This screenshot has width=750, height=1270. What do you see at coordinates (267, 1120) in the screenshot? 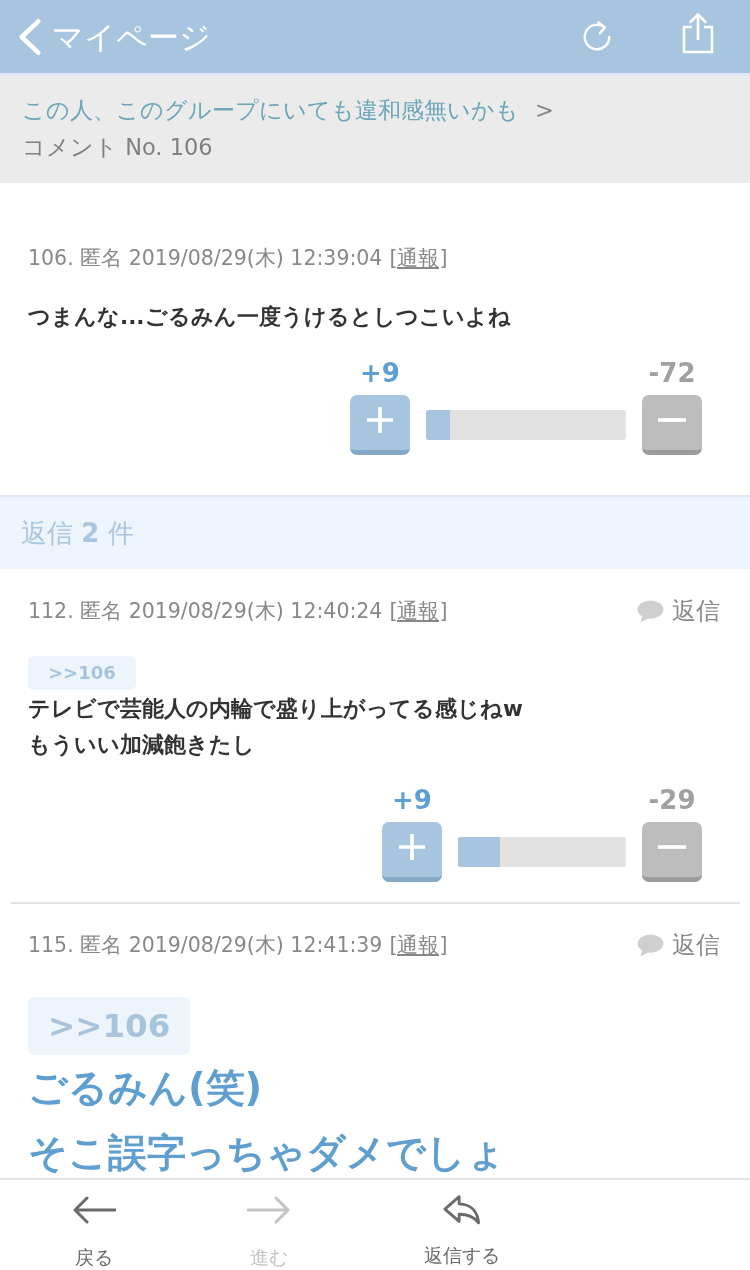
I see `comment-text: ごるみん(笑) そこ誤字っちゃダメでしょ` at bounding box center [267, 1120].